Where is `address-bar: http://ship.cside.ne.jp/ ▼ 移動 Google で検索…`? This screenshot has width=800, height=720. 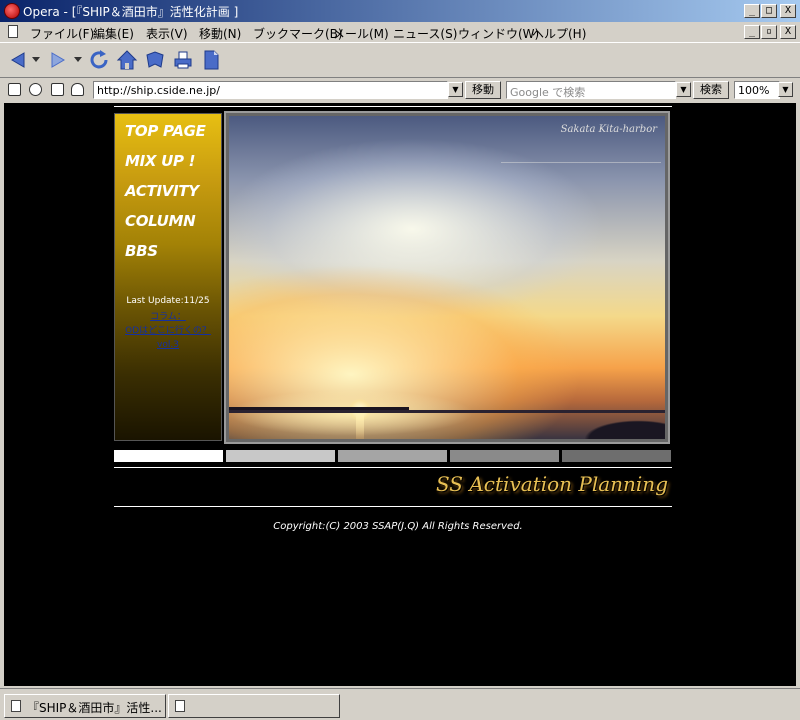 address-bar: http://ship.cside.ne.jp/ ▼ 移動 Google で検索… is located at coordinates (400, 90).